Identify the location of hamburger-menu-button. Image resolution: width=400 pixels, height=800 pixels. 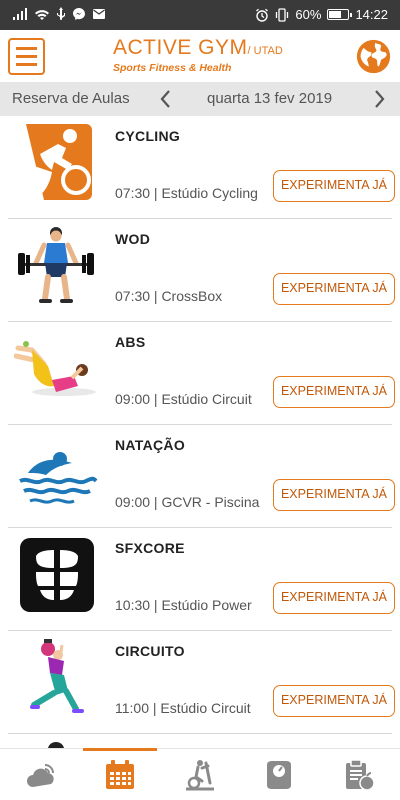
(26, 56).